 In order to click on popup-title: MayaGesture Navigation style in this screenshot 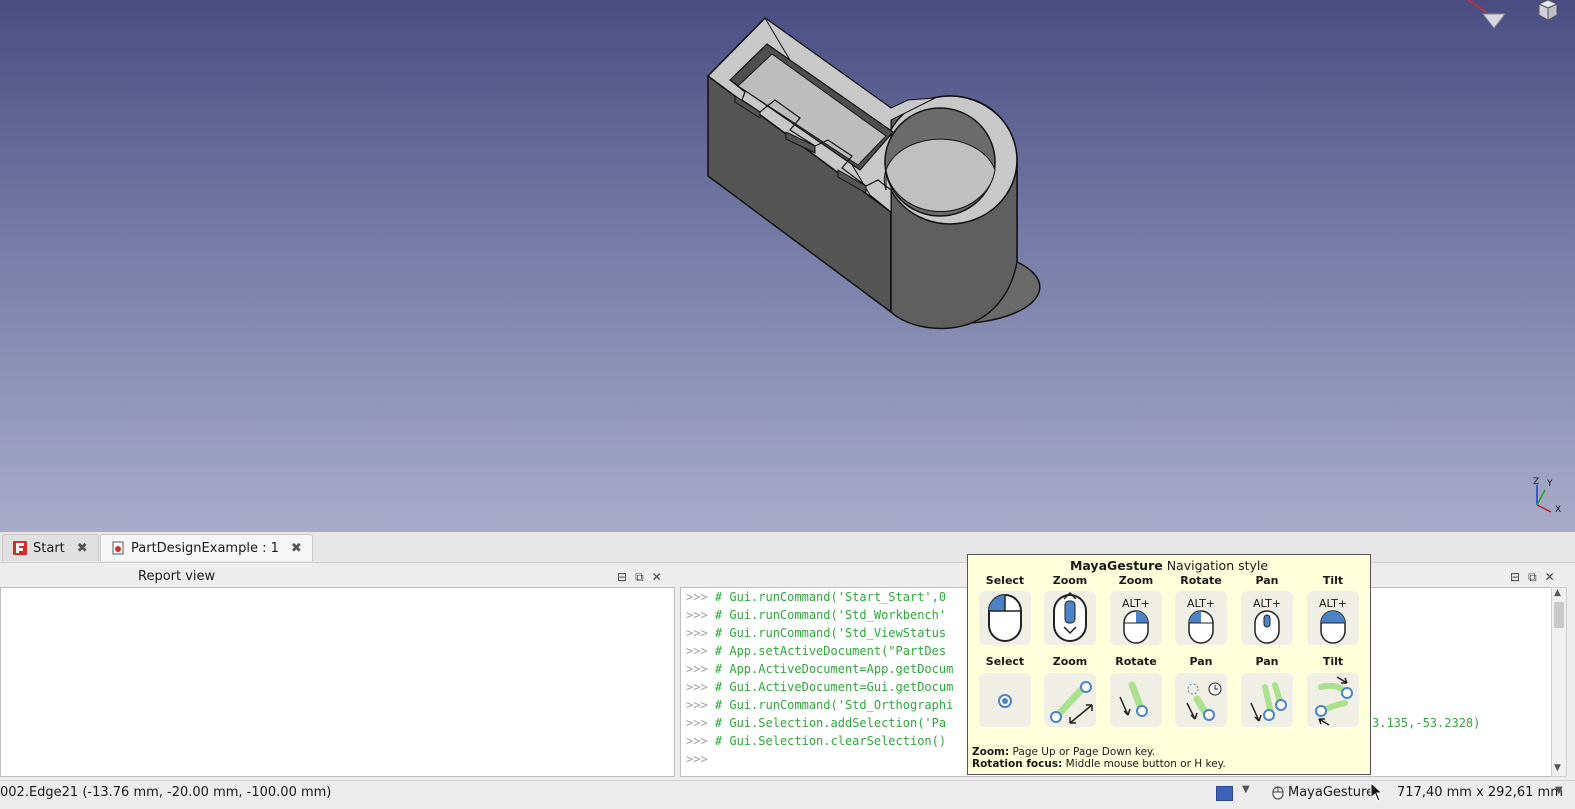, I will do `click(1169, 565)`.